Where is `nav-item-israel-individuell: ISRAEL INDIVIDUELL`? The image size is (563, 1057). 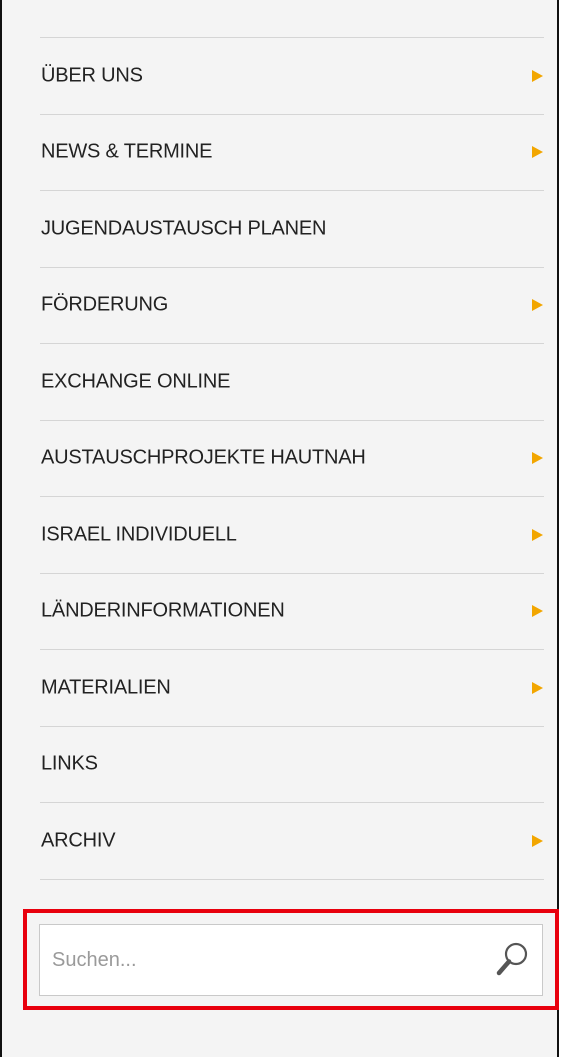 nav-item-israel-individuell: ISRAEL INDIVIDUELL is located at coordinates (292, 535).